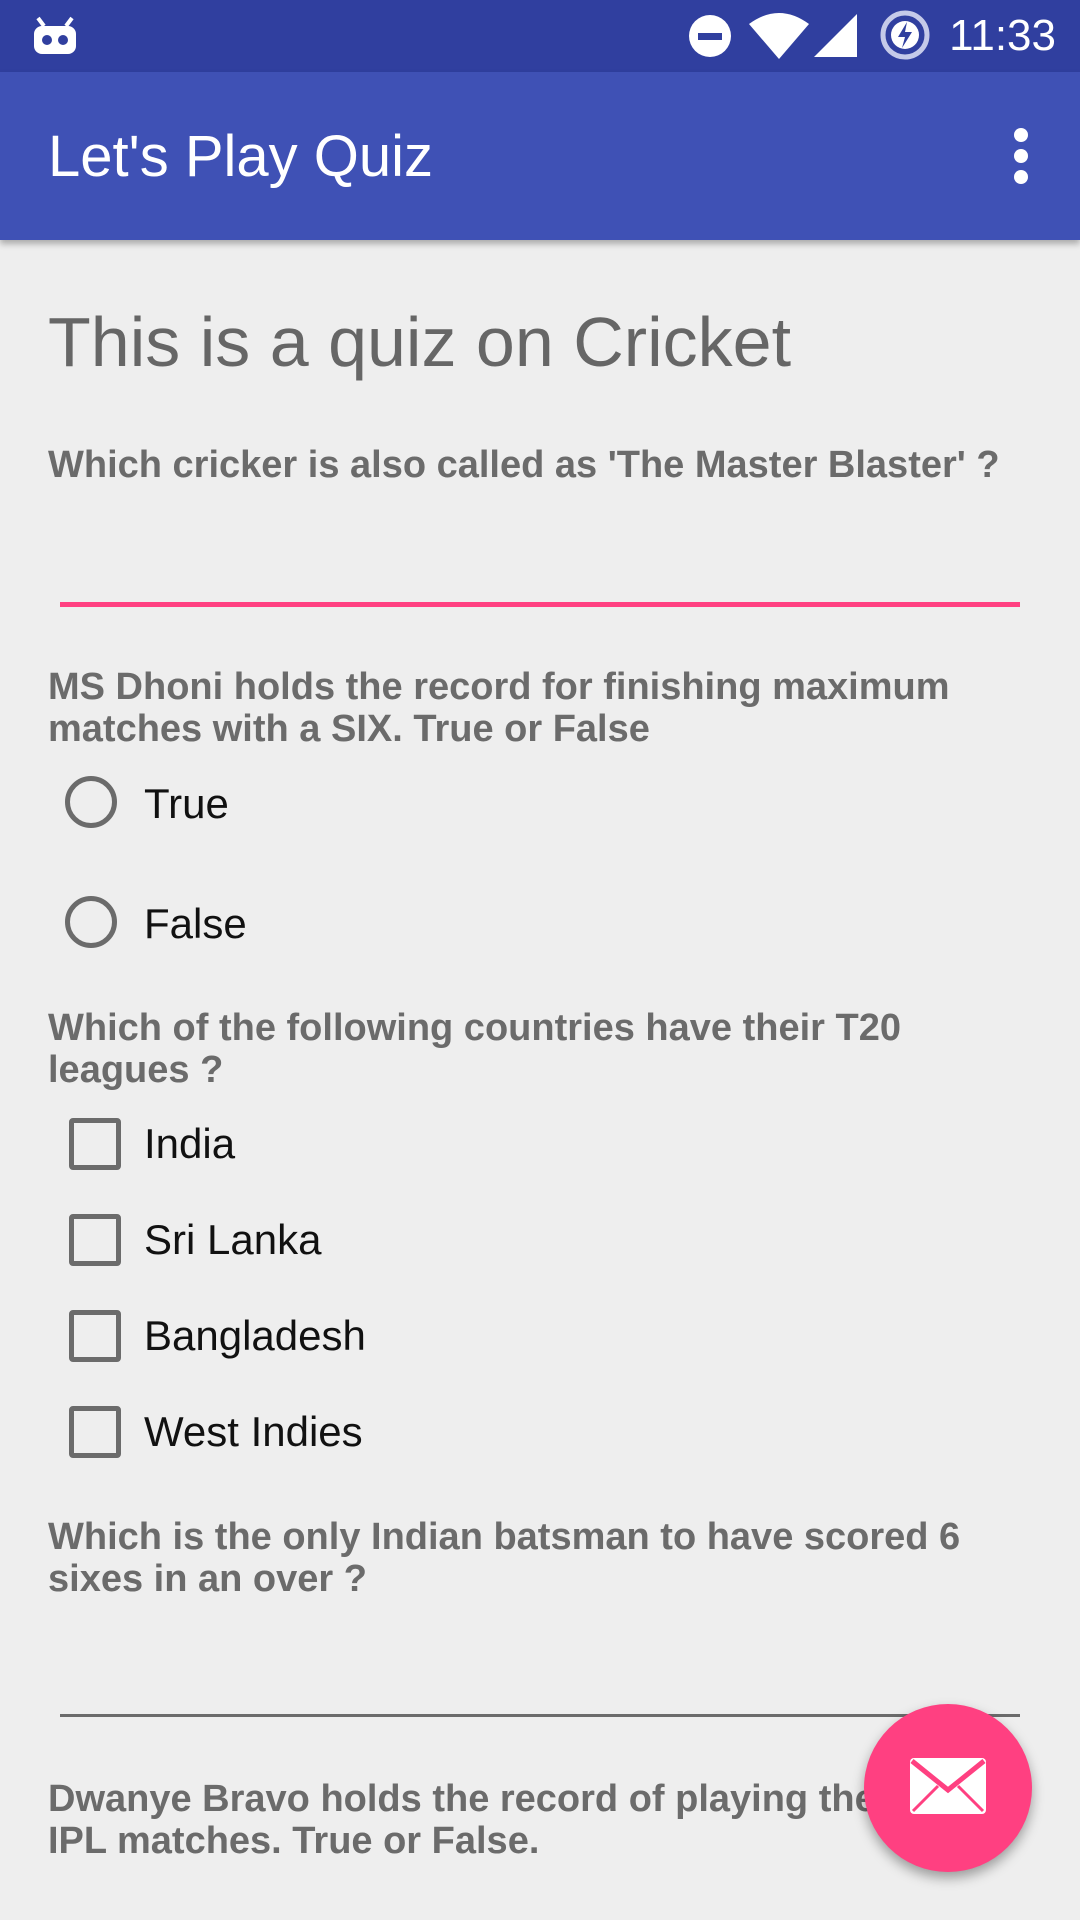 The image size is (1080, 1920). Describe the element at coordinates (186, 803) in the screenshot. I see `radio-label: True` at that location.